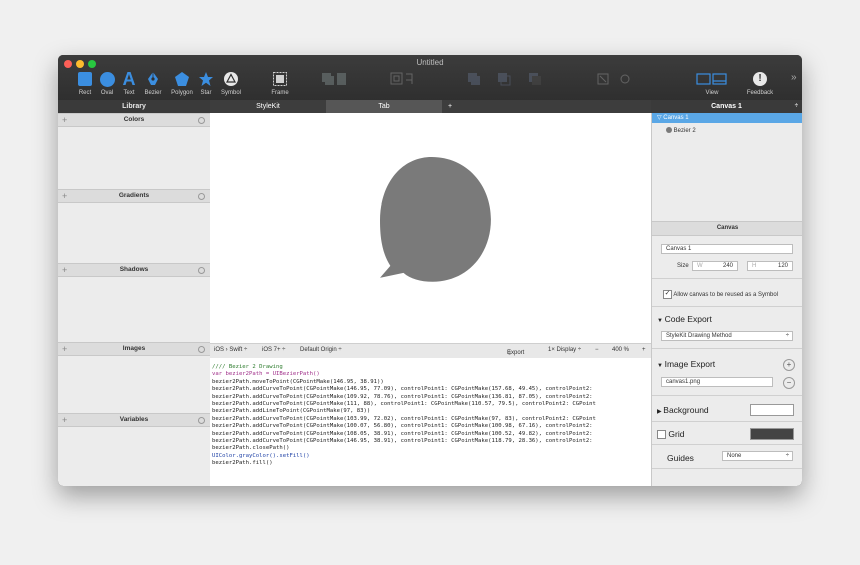  Describe the element at coordinates (201, 196) in the screenshot. I see `gradients-options-icon` at that location.